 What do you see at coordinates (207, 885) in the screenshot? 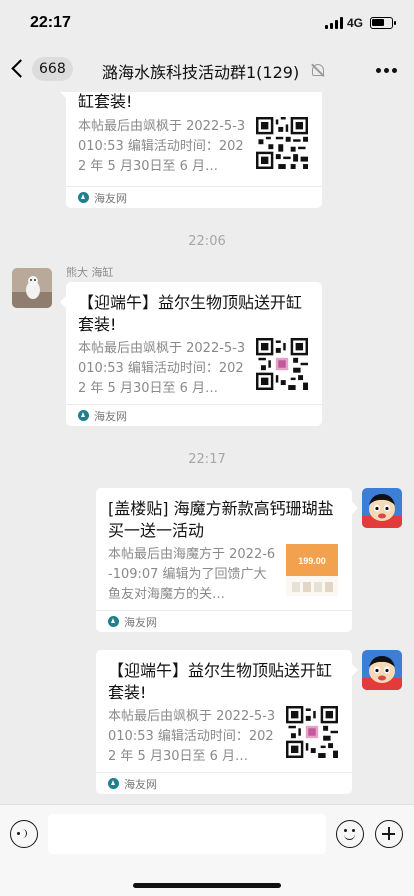
I see `home-indicator` at bounding box center [207, 885].